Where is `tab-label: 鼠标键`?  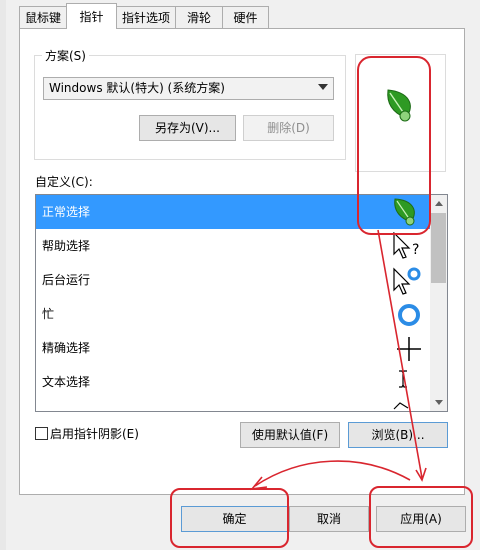 tab-label: 鼠标键 is located at coordinates (42, 18).